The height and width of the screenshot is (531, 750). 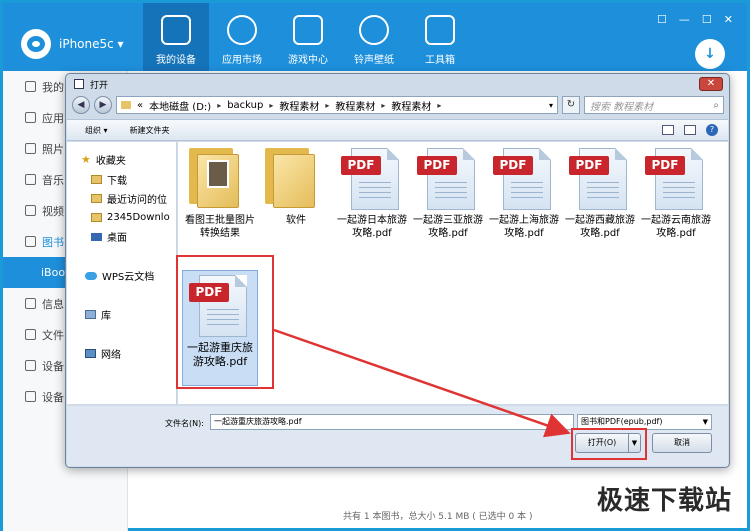 What do you see at coordinates (103, 353) in the screenshot?
I see `nav-network: 网络` at bounding box center [103, 353].